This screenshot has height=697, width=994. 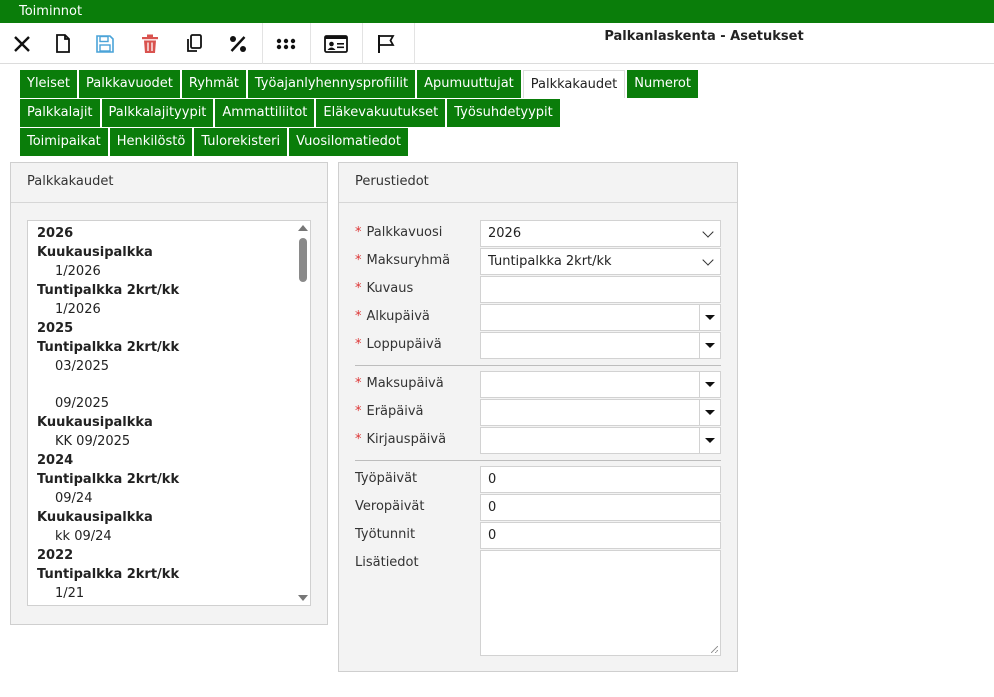 I want to click on copy-icon, so click(x=194, y=43).